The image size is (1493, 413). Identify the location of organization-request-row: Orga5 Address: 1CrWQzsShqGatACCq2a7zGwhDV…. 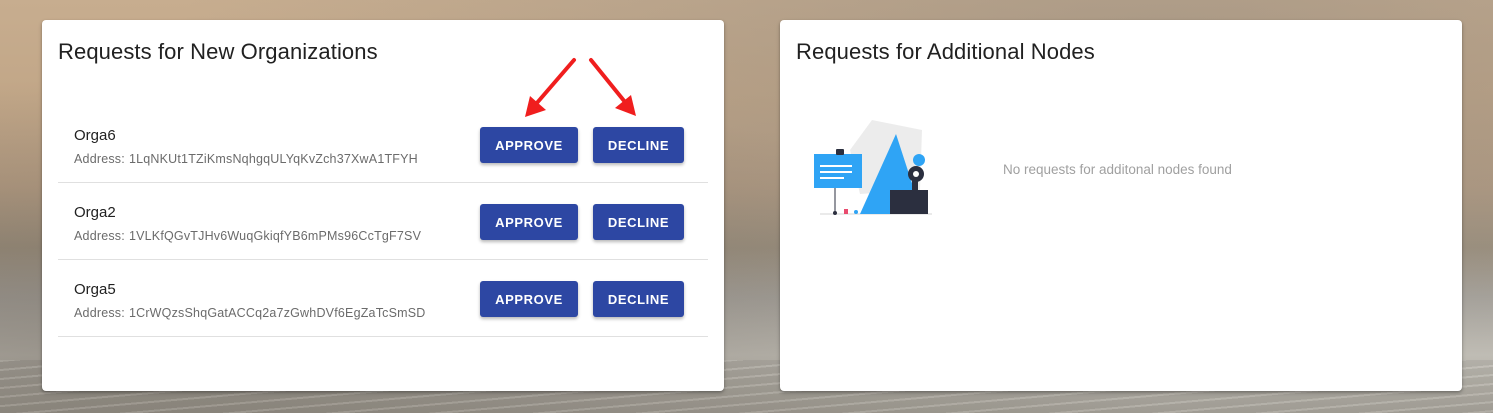
(383, 298).